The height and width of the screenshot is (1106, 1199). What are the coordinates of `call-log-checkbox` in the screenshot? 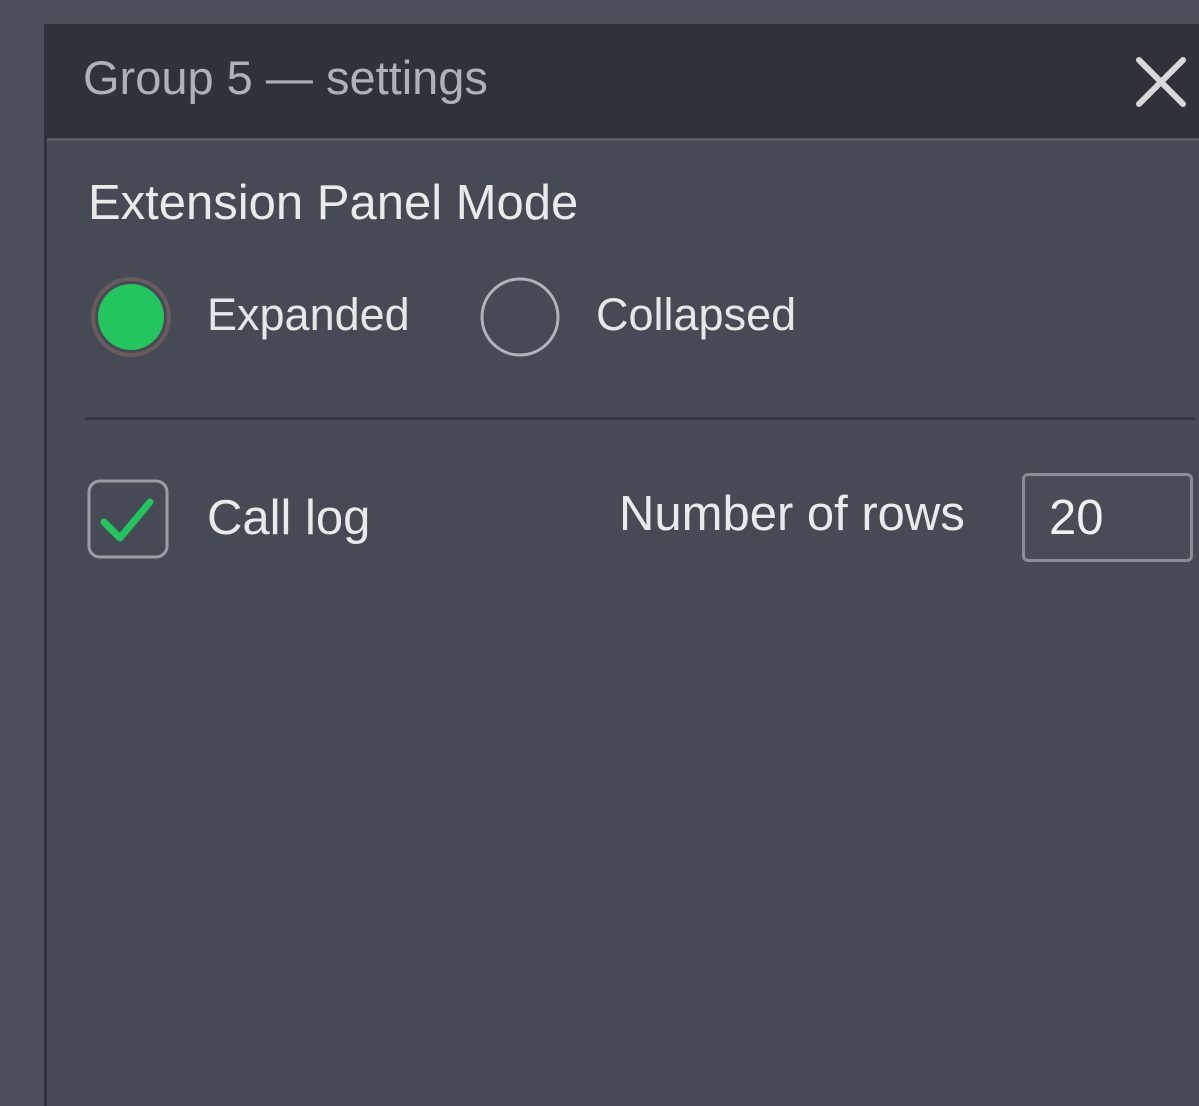 It's located at (128, 519).